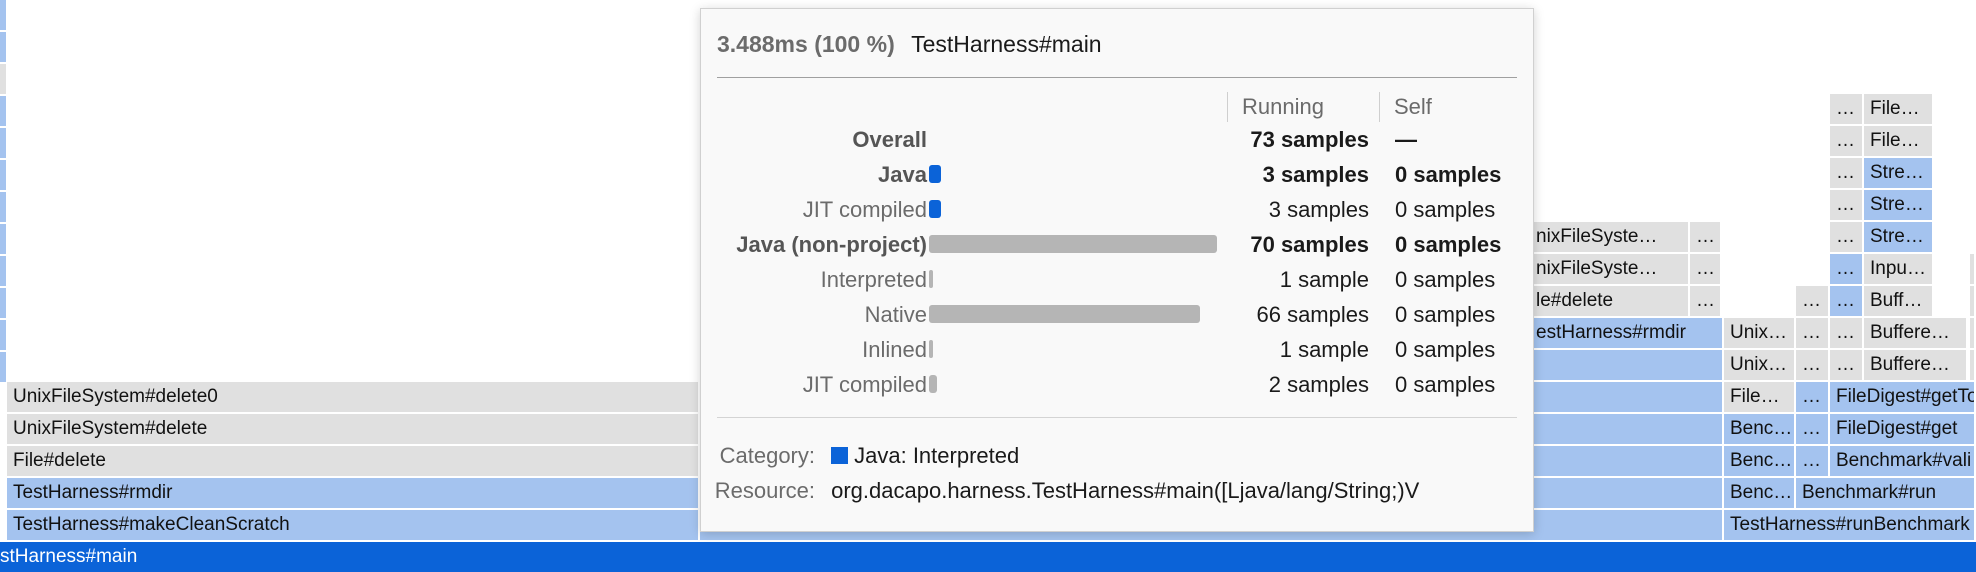  I want to click on category-key: Category:, so click(767, 455).